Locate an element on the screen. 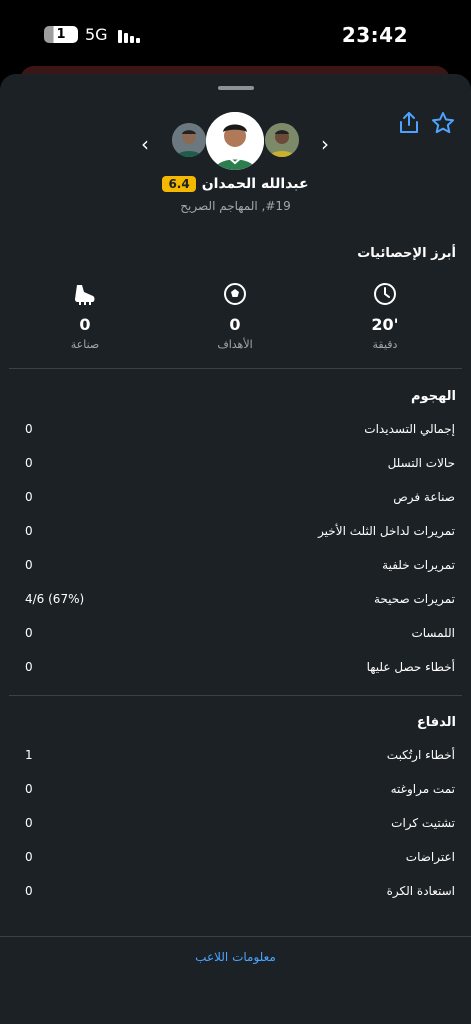 The width and height of the screenshot is (471, 1024). stat-row: تمت مراوغته 0 is located at coordinates (235, 791).